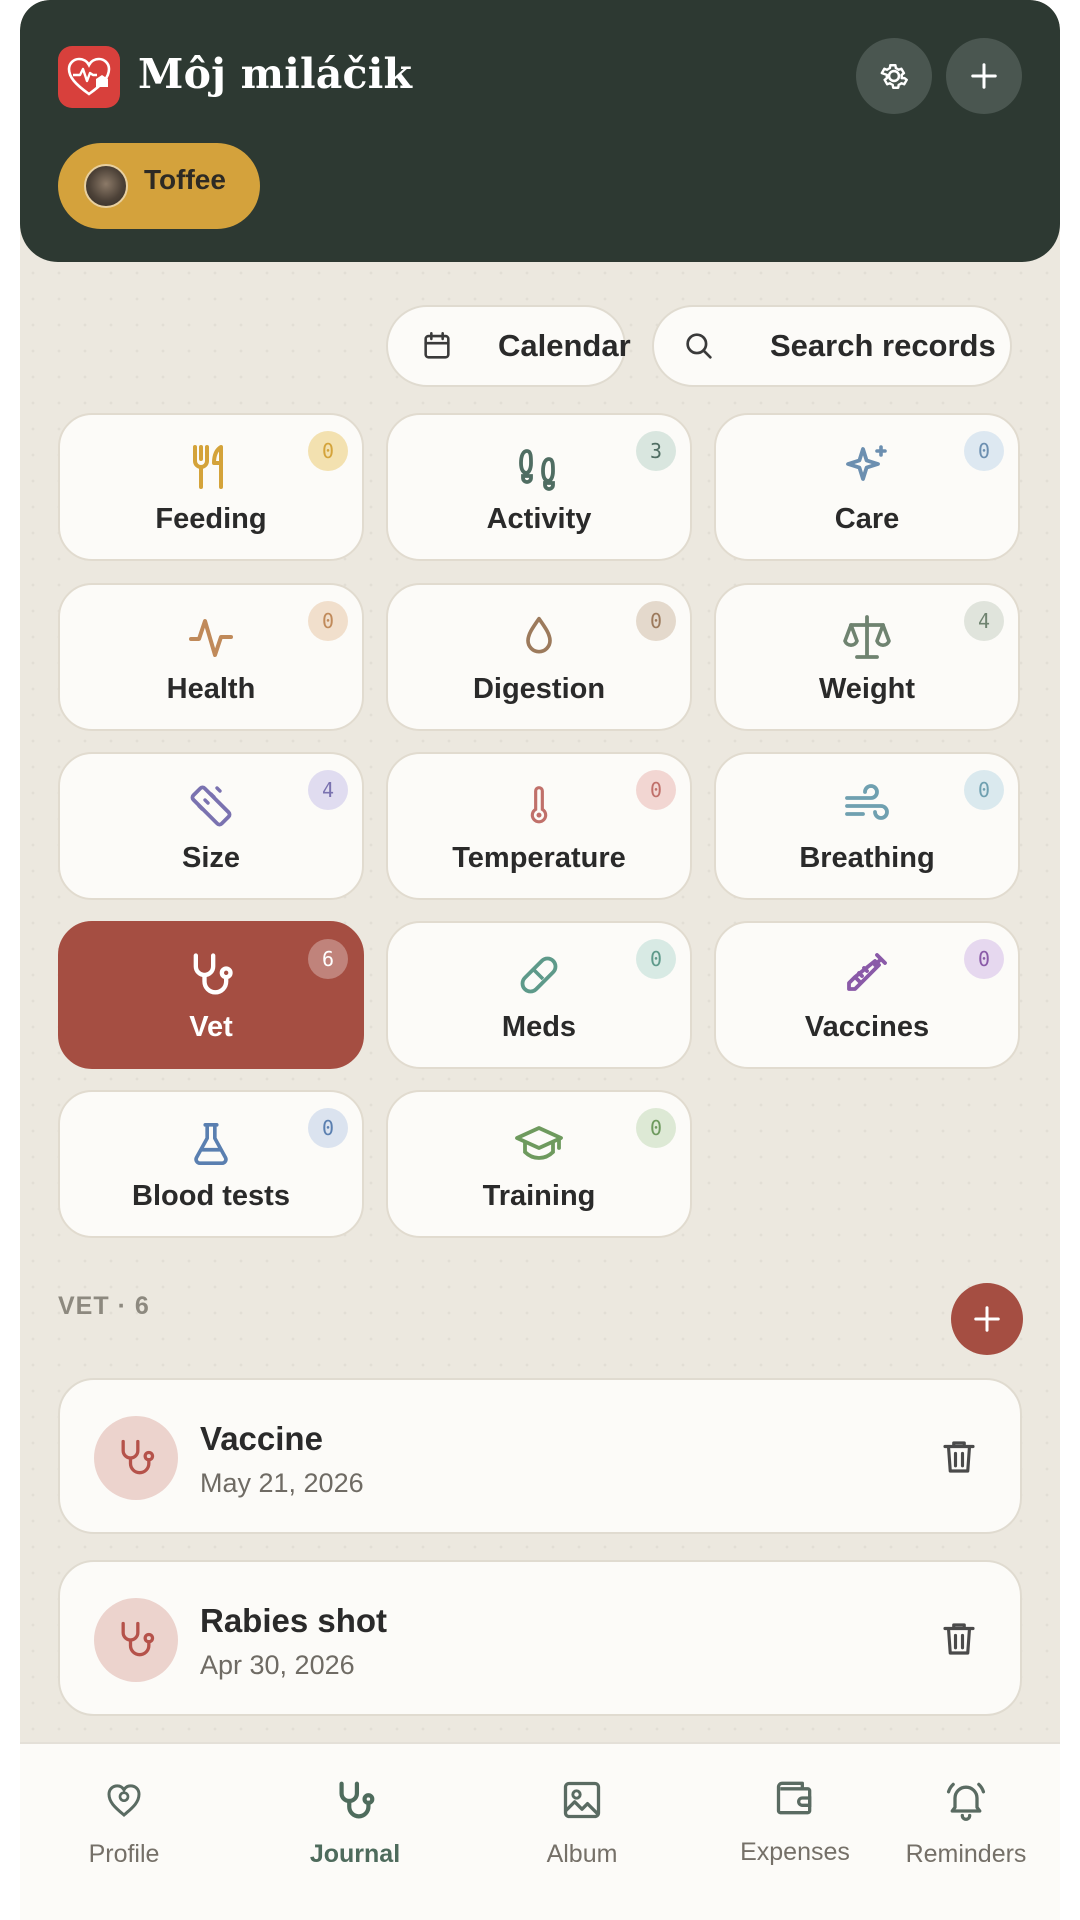 This screenshot has width=1080, height=1920. Describe the element at coordinates (539, 519) in the screenshot. I see `category-label: Activity` at that location.